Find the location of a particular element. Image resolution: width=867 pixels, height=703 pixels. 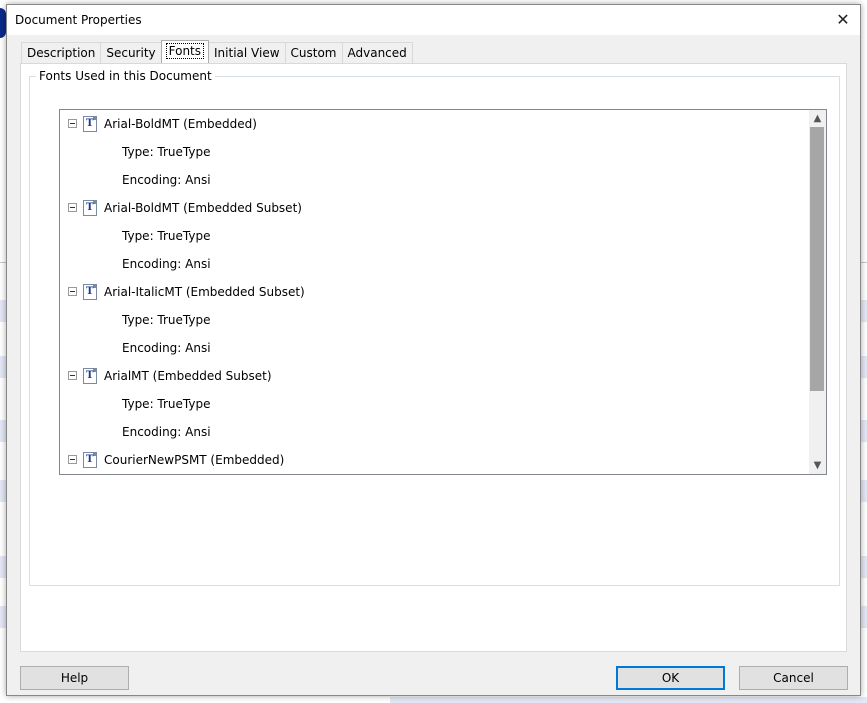

title-bar: Document Properties ✕ is located at coordinates (433, 20).